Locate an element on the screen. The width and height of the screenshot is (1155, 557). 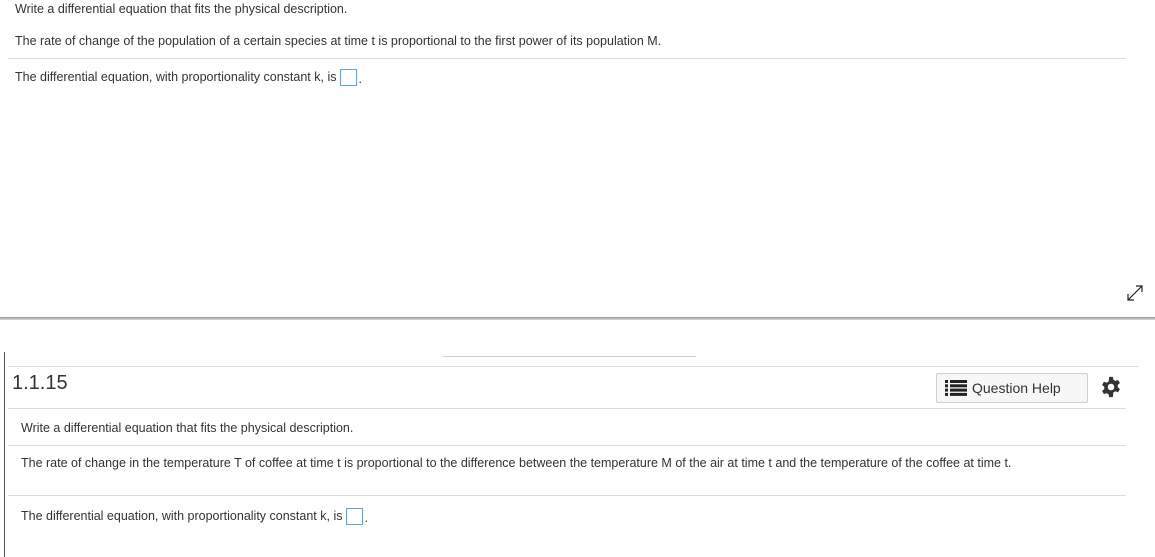
list-icon is located at coordinates (956, 388).